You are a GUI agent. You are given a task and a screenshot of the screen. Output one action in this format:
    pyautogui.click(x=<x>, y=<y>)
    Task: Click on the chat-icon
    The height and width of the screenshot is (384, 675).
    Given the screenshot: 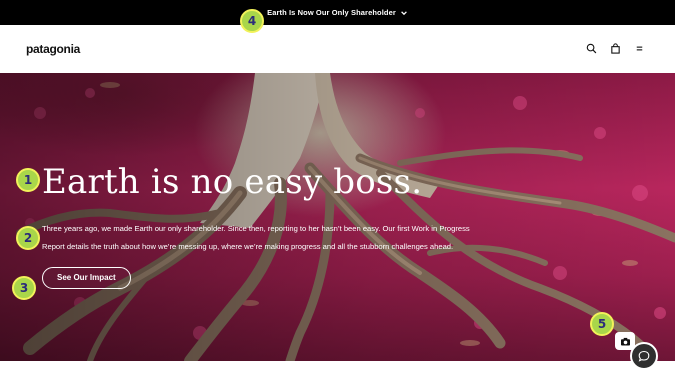 What is the action you would take?
    pyautogui.click(x=644, y=356)
    